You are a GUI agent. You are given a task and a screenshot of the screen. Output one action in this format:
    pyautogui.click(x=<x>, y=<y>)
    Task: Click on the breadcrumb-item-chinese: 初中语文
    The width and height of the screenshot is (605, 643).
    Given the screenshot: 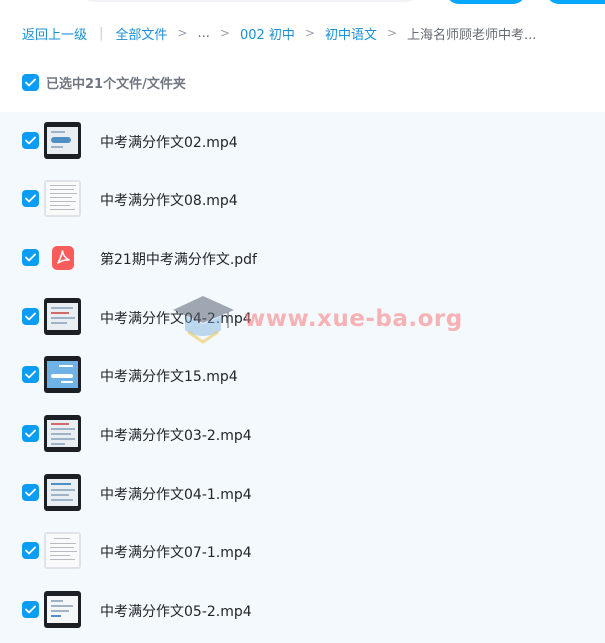 What is the action you would take?
    pyautogui.click(x=351, y=33)
    